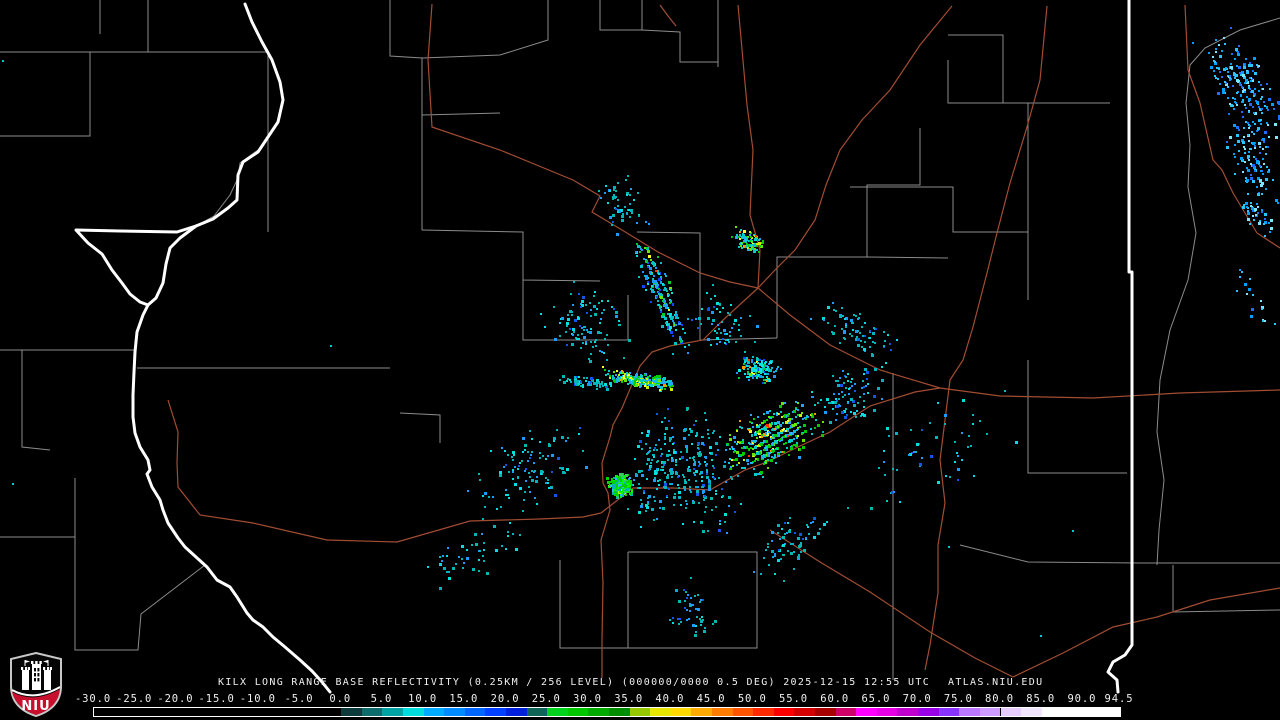  What do you see at coordinates (172, 265) in the screenshot?
I see `state-border-line` at bounding box center [172, 265].